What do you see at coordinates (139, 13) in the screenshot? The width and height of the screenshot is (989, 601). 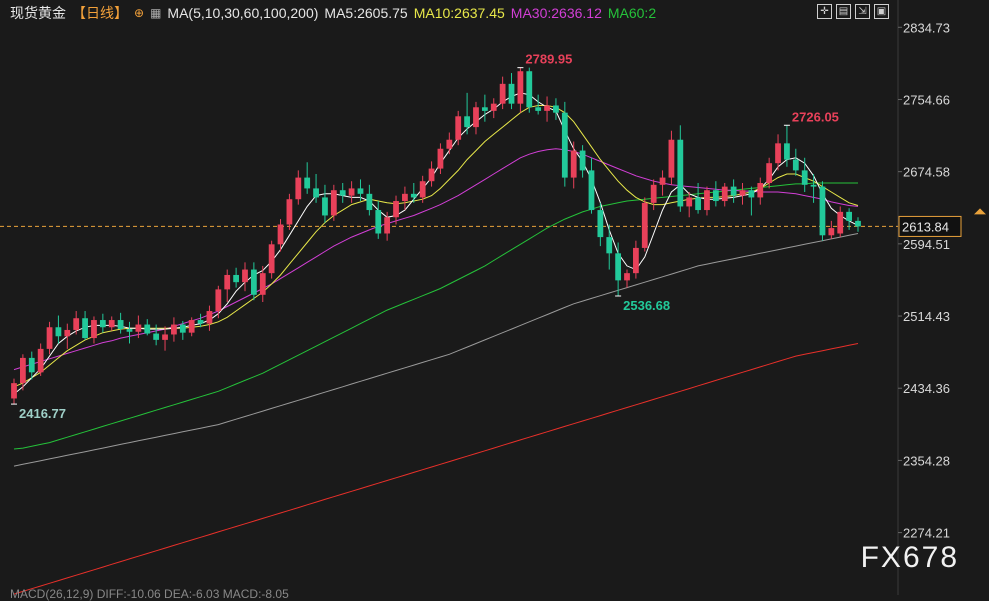 I see `settings-icon: ⊕` at bounding box center [139, 13].